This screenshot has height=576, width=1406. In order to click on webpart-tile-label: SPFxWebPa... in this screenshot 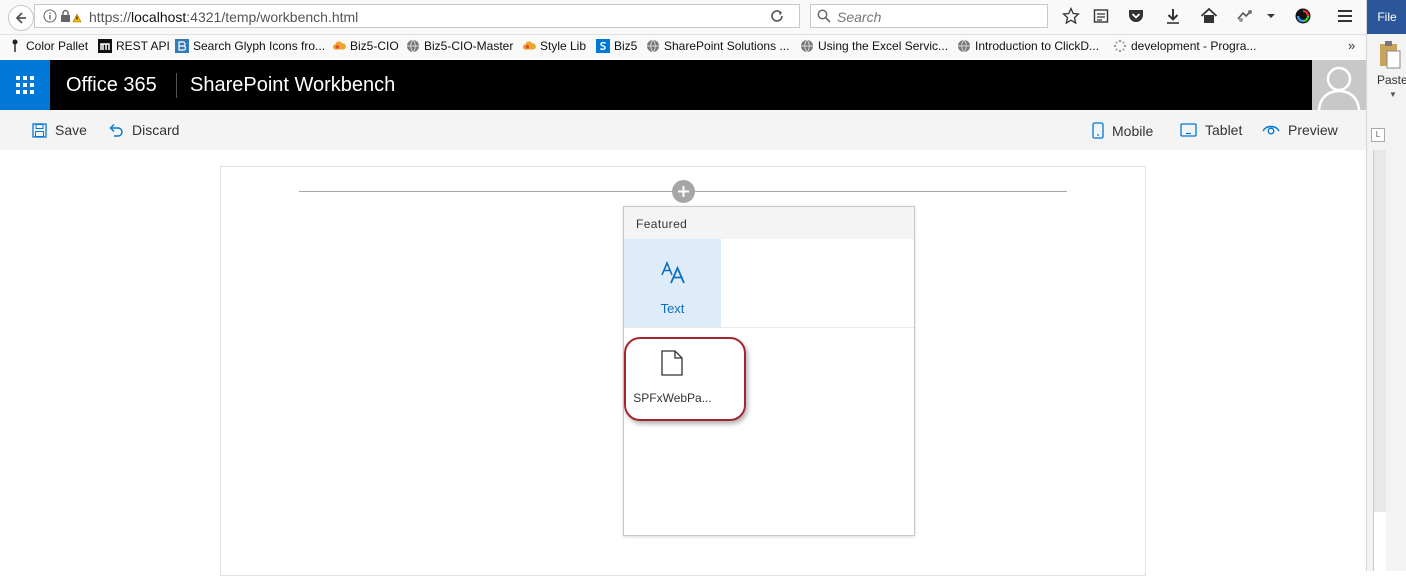, I will do `click(672, 398)`.